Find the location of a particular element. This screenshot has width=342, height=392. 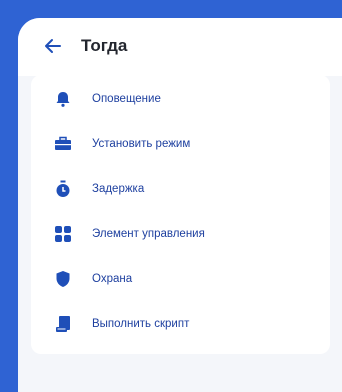

action-item-label: Установить режим is located at coordinates (141, 144).